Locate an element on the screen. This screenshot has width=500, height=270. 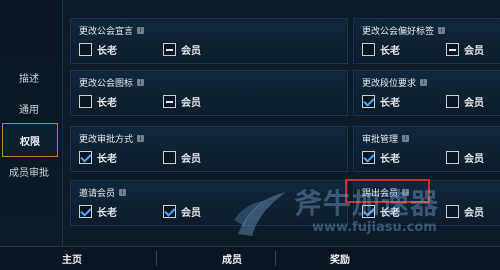
permission-title: 更改段位要求 is located at coordinates (389, 84).